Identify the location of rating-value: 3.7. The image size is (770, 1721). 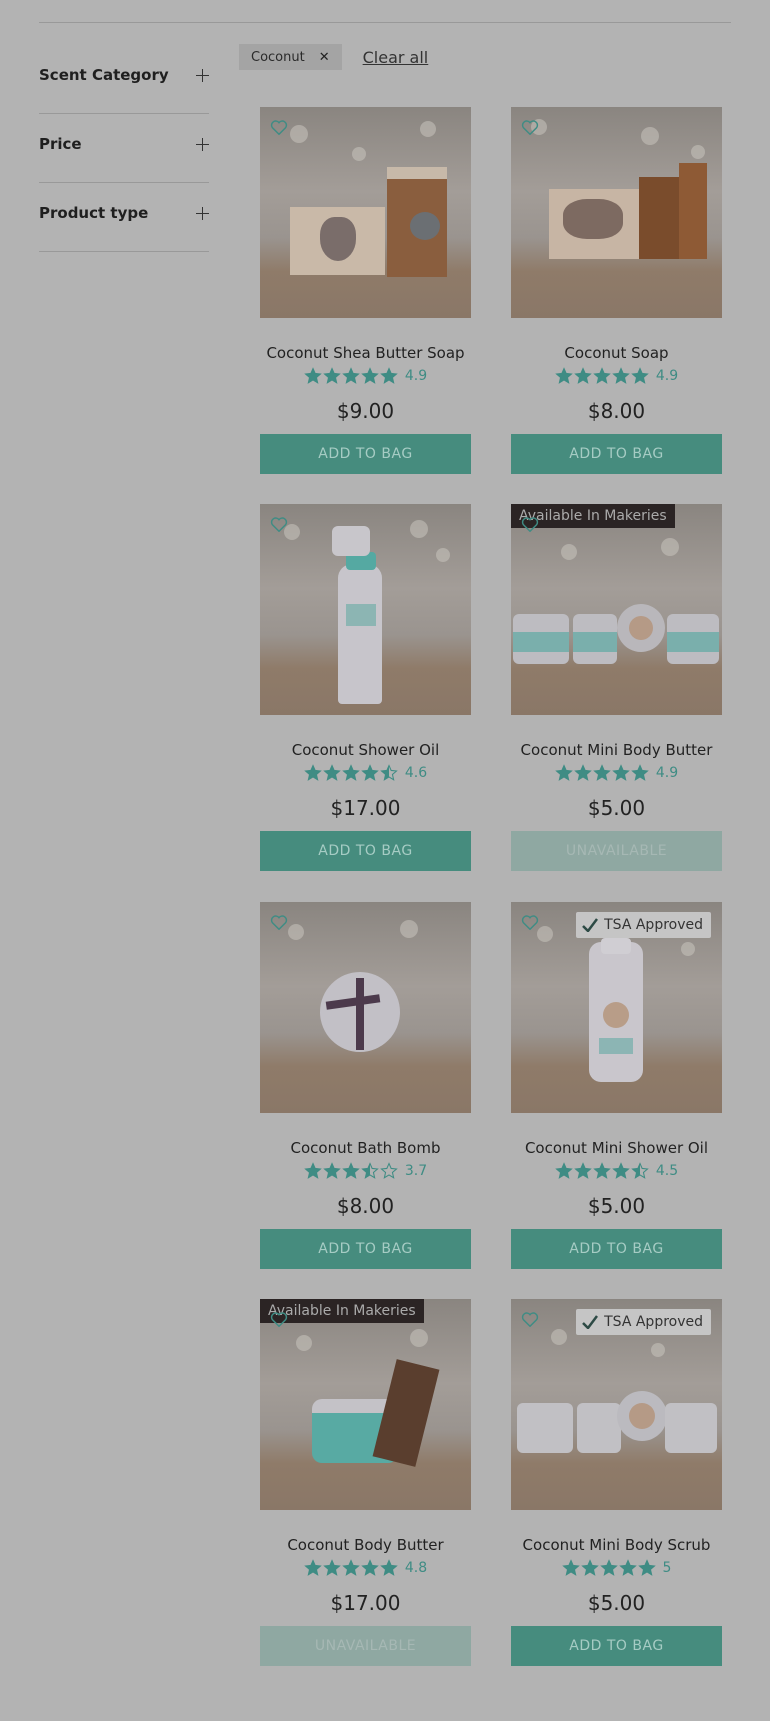
(416, 1171).